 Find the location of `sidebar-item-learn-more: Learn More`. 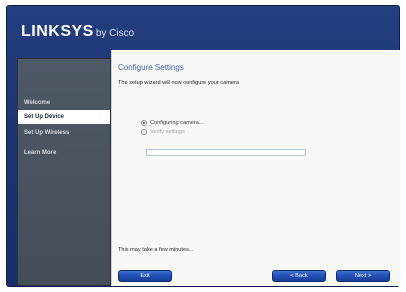

sidebar-item-learn-more: Learn More is located at coordinates (64, 153).